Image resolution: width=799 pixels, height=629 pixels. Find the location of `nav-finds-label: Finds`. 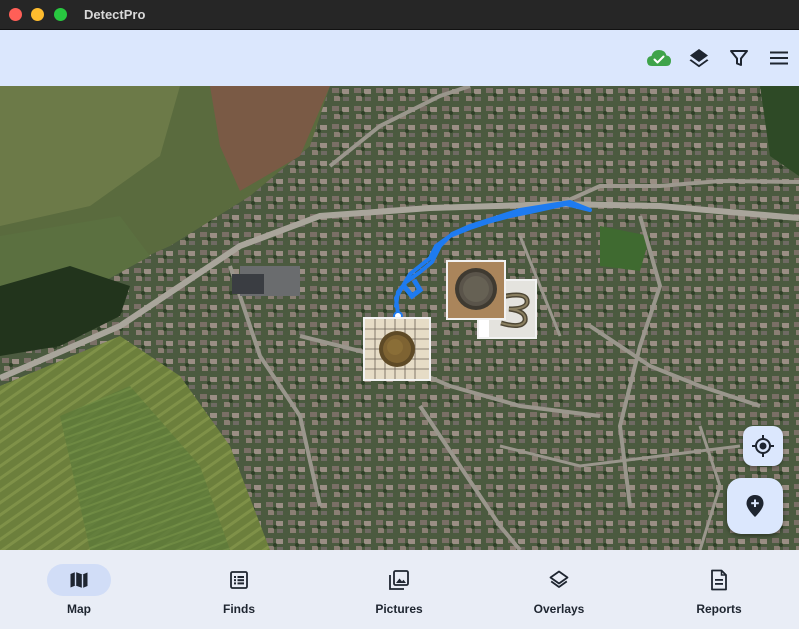

nav-finds-label: Finds is located at coordinates (239, 609).